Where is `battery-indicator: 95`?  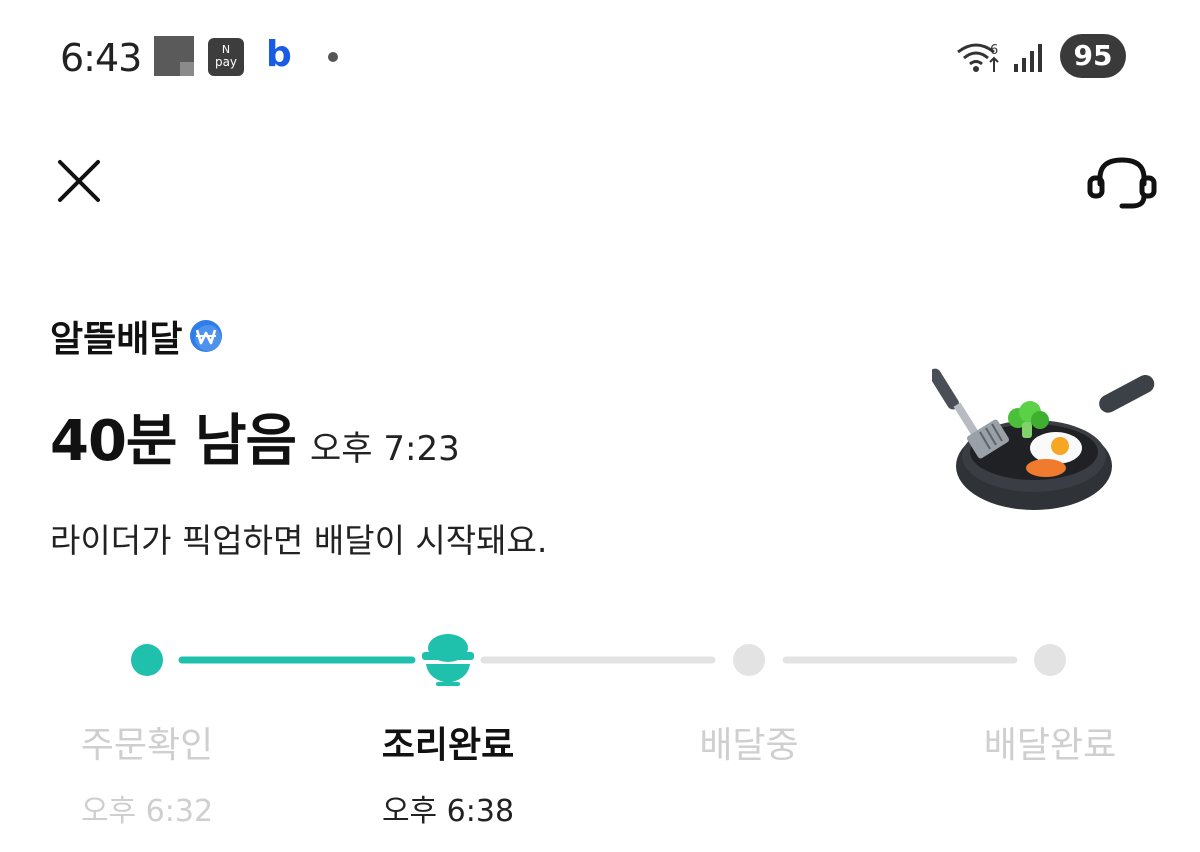 battery-indicator: 95 is located at coordinates (1093, 56).